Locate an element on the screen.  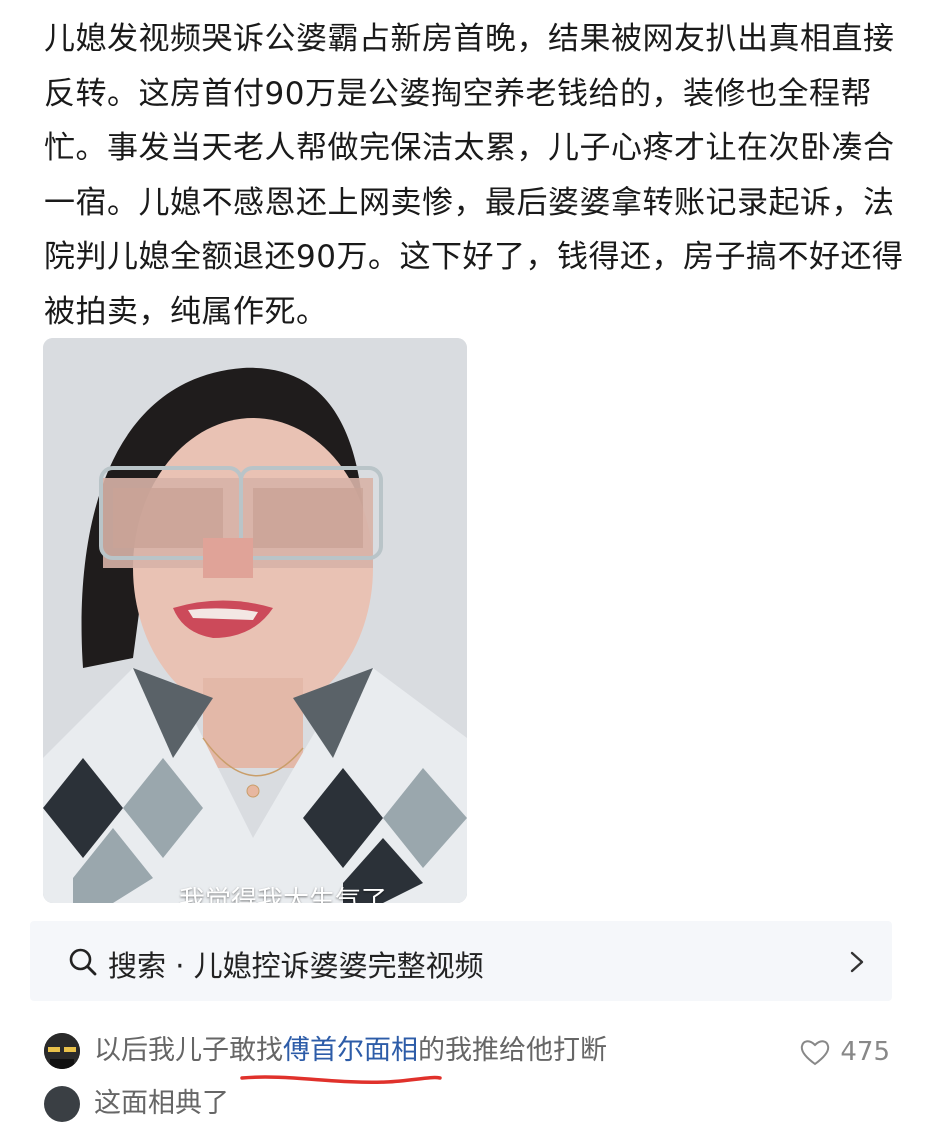
comment-text-prefix: 以后我儿子敢找 is located at coordinates (188, 1050).